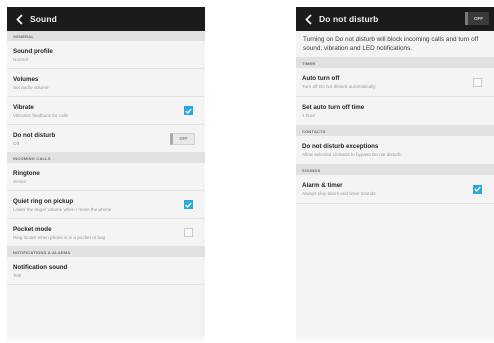 This screenshot has height=343, width=494. Describe the element at coordinates (106, 139) in the screenshot. I see `do-not-disturb-item: Do not disturb Off OFF` at that location.